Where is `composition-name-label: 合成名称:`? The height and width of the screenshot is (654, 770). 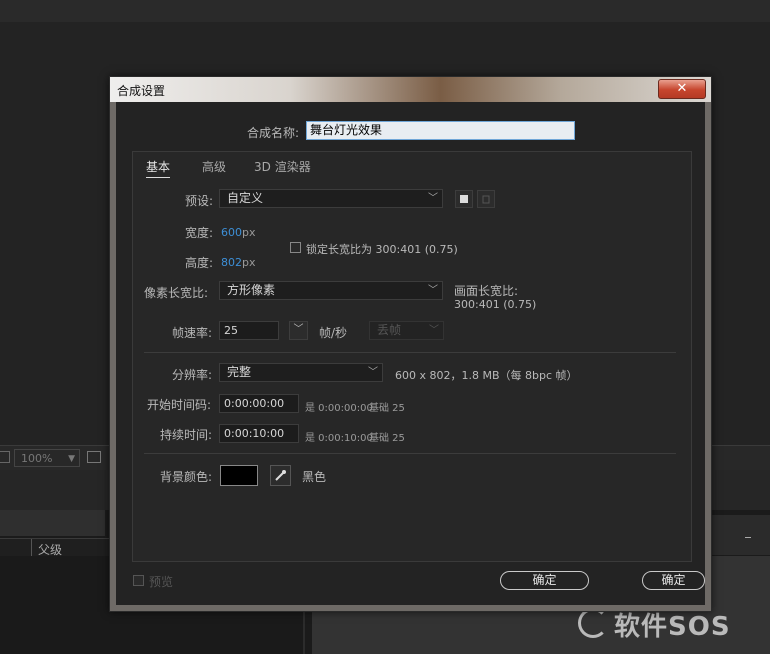
composition-name-label: 合成名称: is located at coordinates (273, 133).